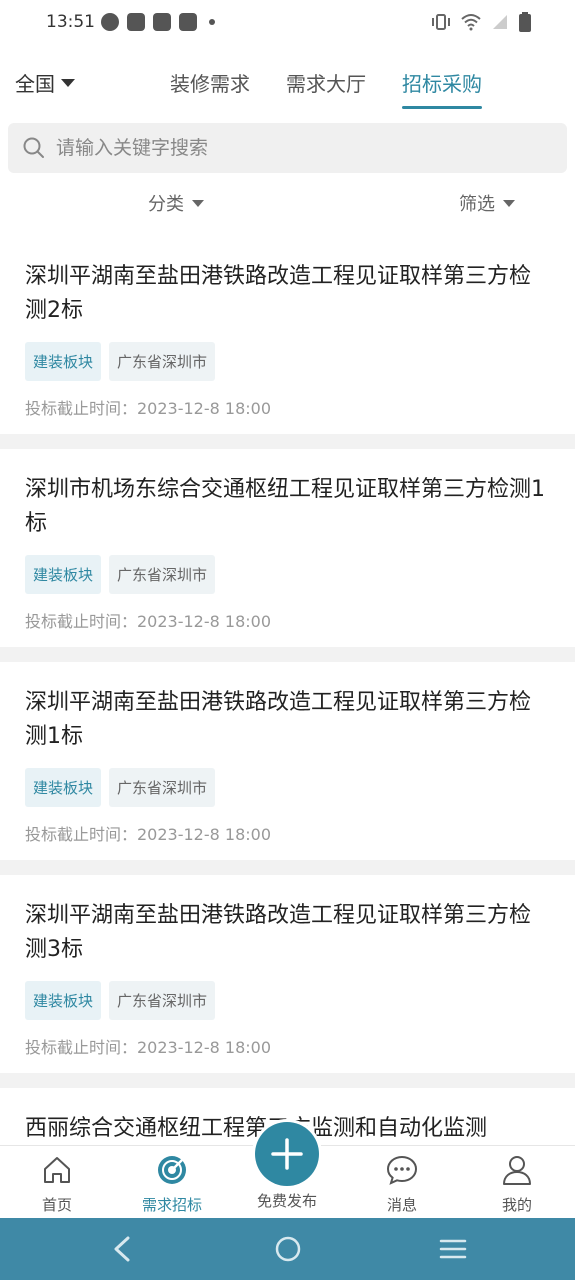 This screenshot has height=1286, width=575. What do you see at coordinates (57, 1183) in the screenshot?
I see `nav-home: 首页` at bounding box center [57, 1183].